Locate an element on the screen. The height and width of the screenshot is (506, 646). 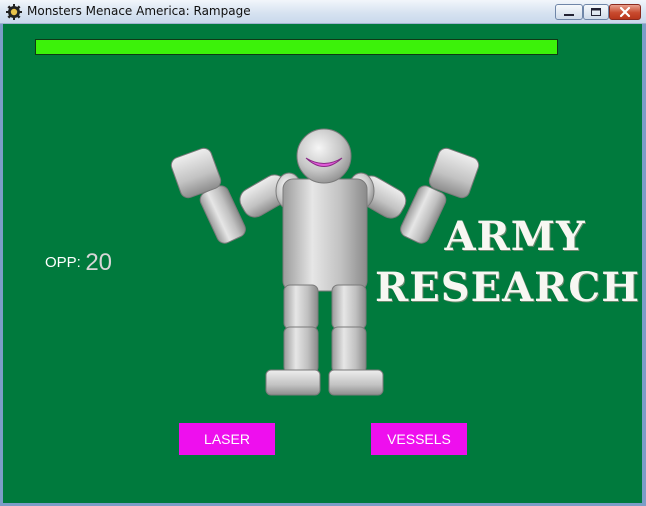
screen-title-line2: RESEARCH is located at coordinates (508, 287).